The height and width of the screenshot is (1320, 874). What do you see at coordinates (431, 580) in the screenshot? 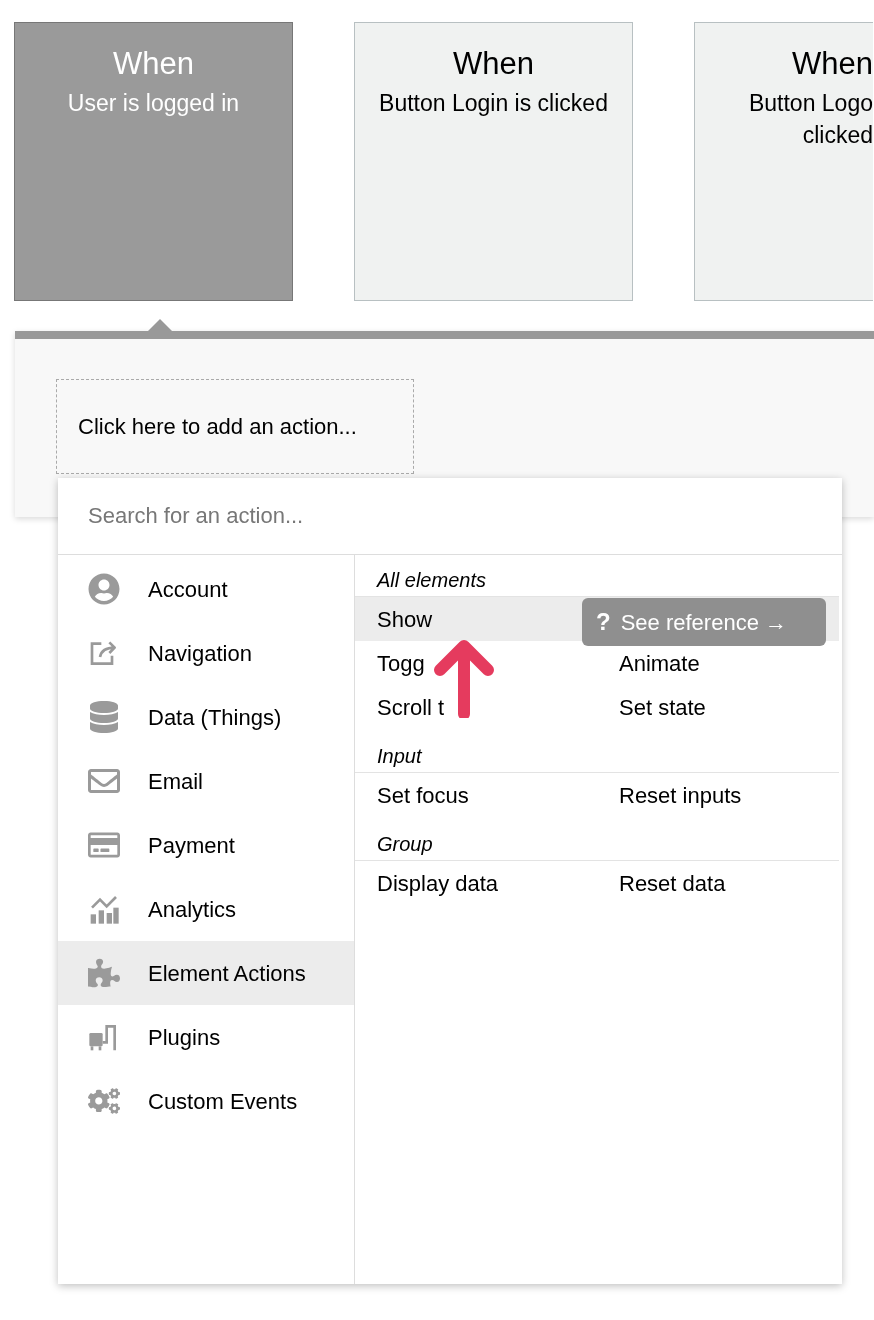
I see `section-heading: All elements` at bounding box center [431, 580].